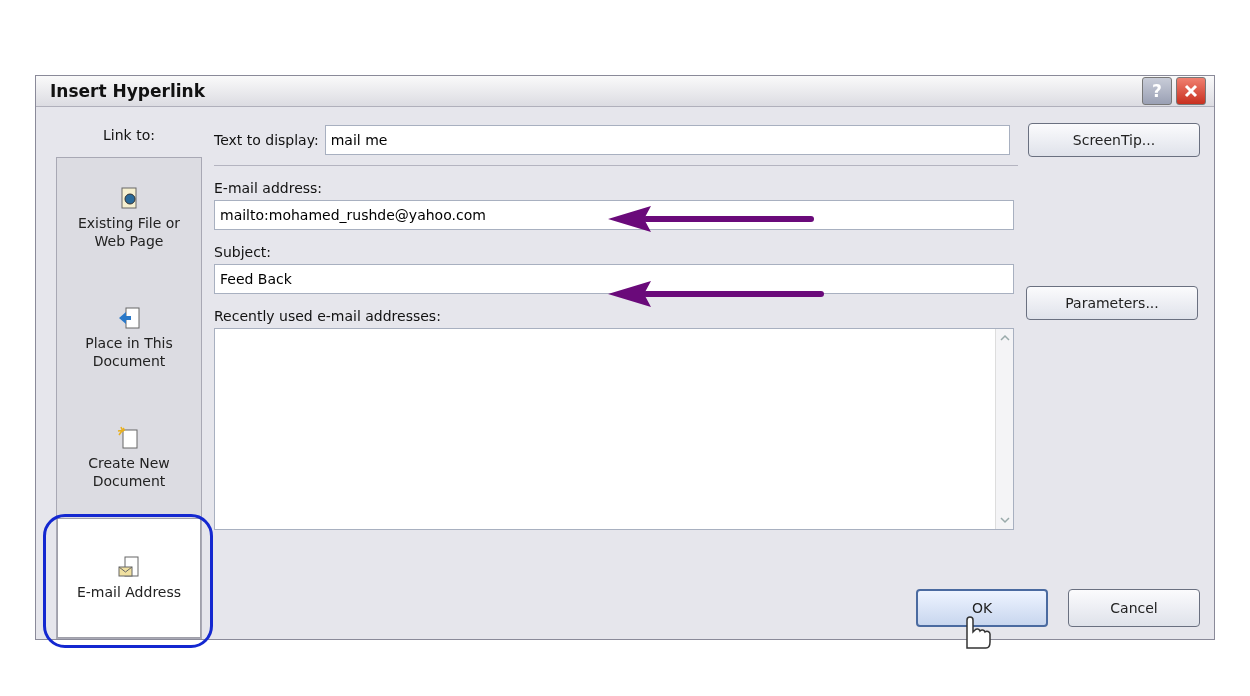  I want to click on link-to-label: Link to:, so click(129, 135).